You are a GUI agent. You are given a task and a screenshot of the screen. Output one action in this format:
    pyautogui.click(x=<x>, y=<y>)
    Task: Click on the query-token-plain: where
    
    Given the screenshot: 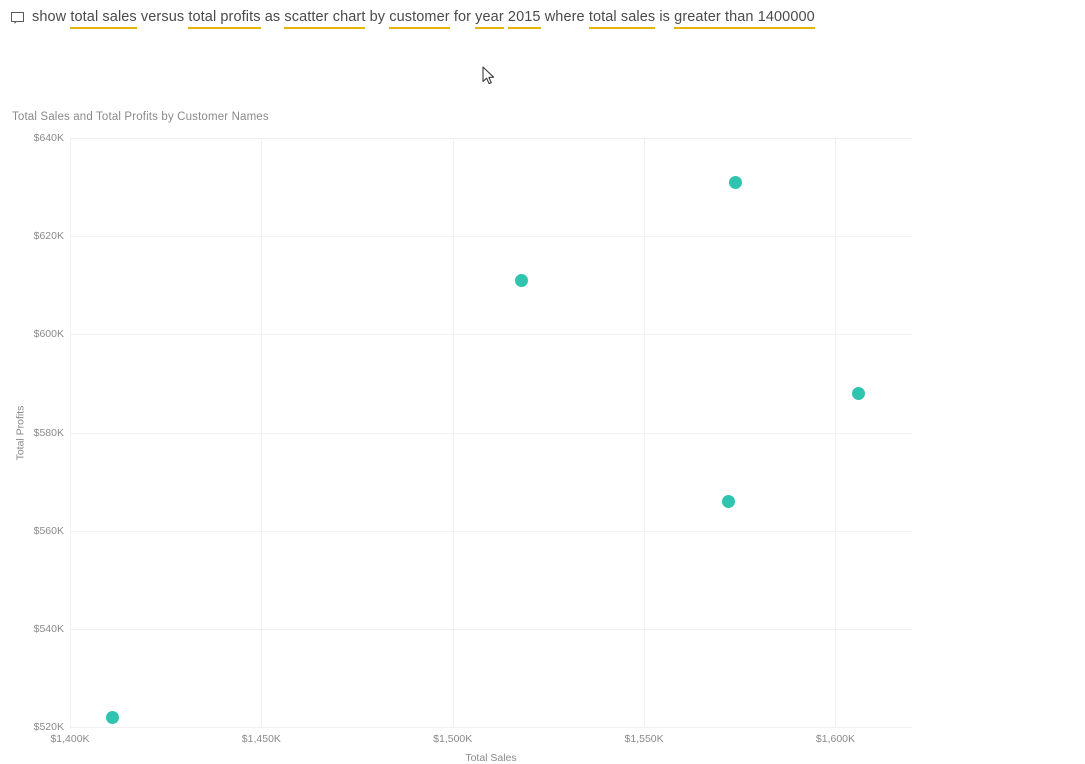 What is the action you would take?
    pyautogui.click(x=564, y=17)
    